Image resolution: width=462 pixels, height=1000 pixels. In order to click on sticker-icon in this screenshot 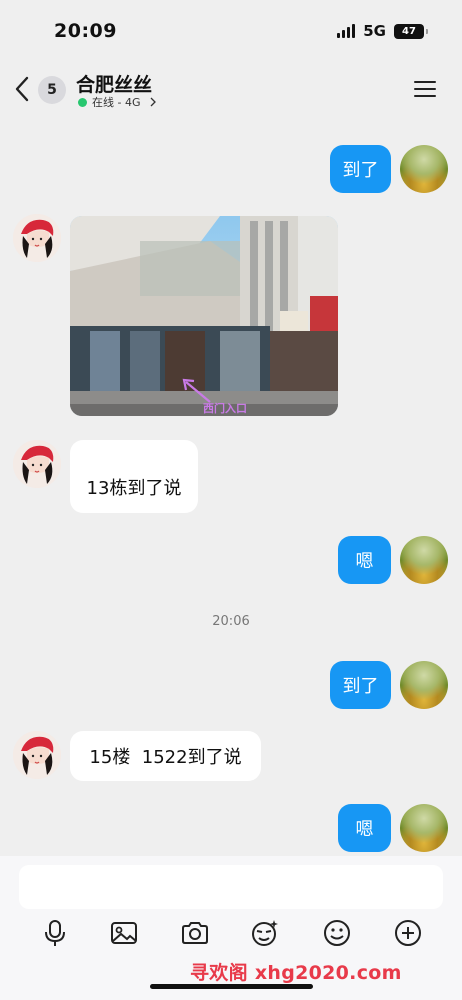, I will do `click(265, 933)`.